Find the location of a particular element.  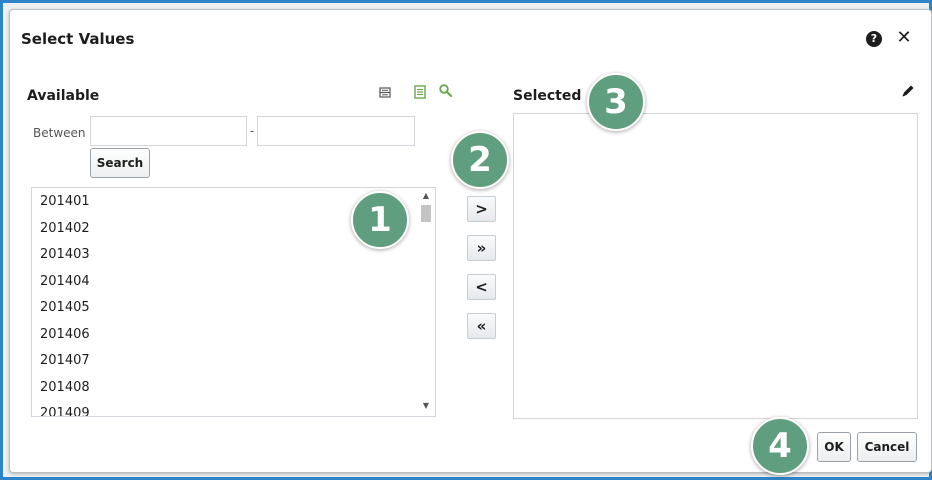

list-scrollbar: ▲ ▼ is located at coordinates (426, 302).